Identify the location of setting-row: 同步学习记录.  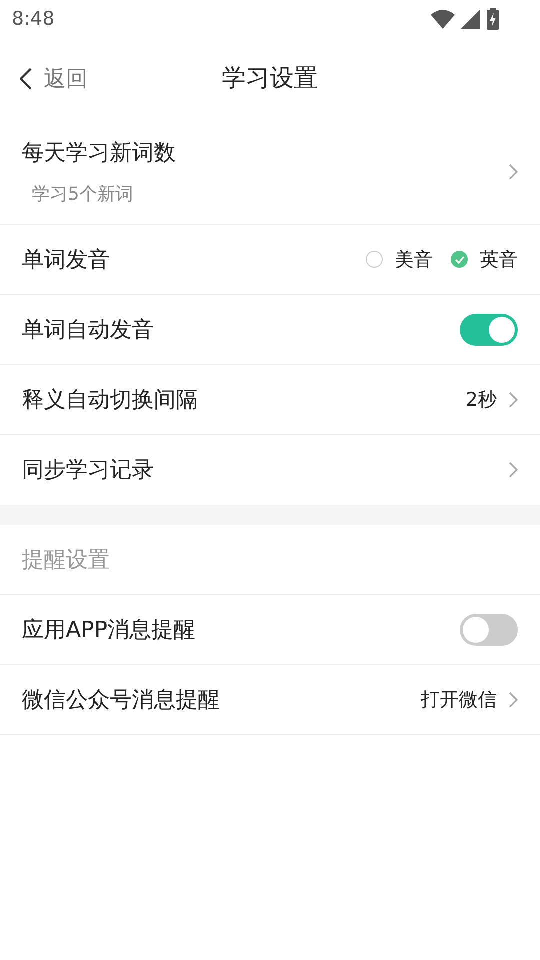
(270, 470).